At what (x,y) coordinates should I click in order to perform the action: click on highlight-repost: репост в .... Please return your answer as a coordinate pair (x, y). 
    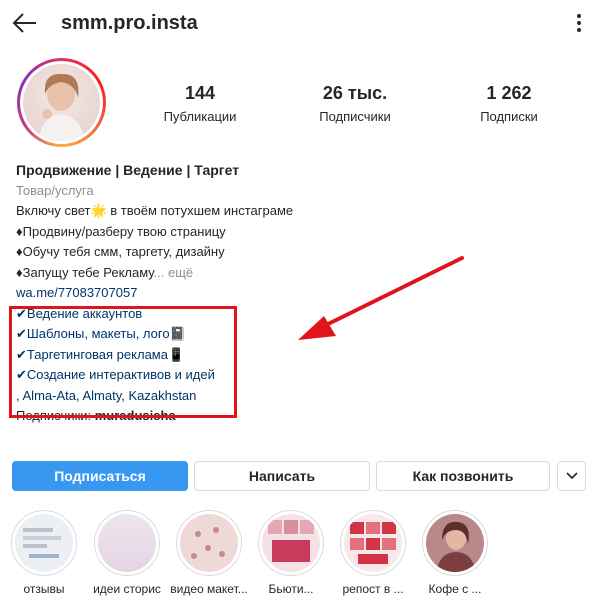
    Looking at the image, I should click on (373, 553).